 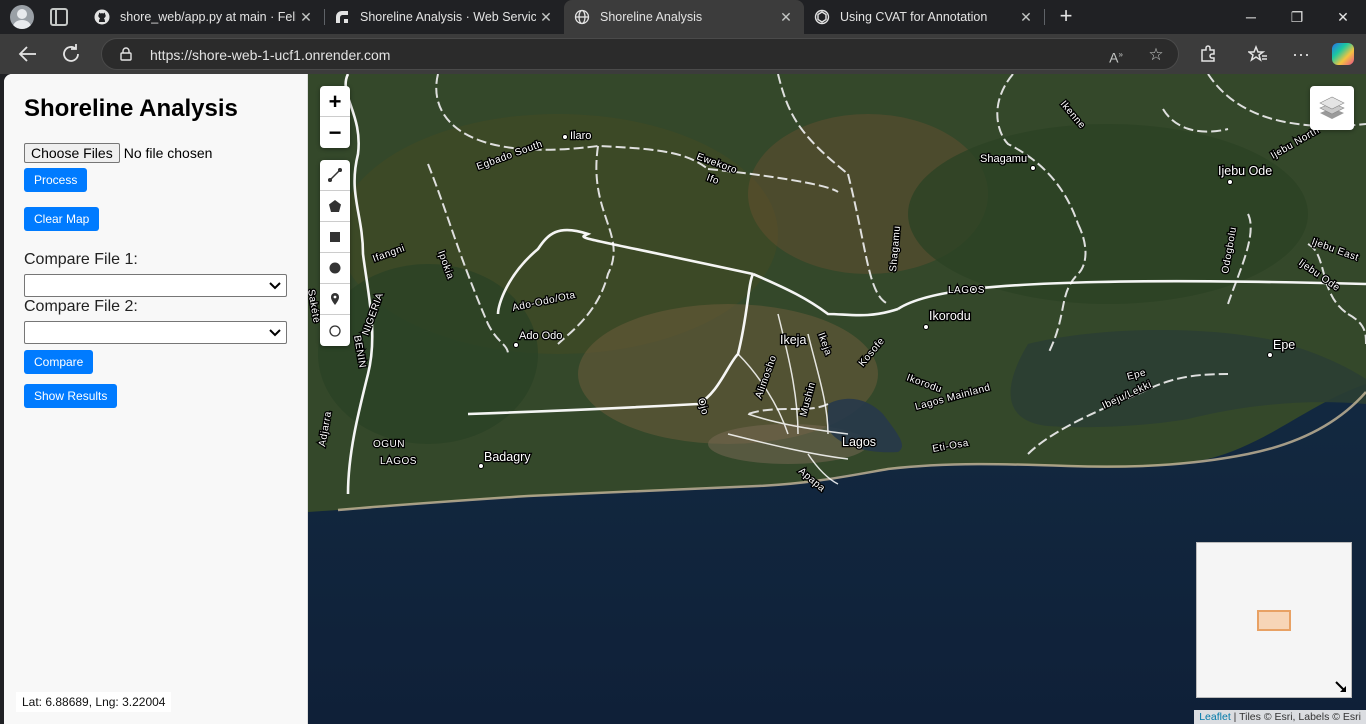 What do you see at coordinates (208, 17) in the screenshot?
I see `tab-title: shore_web/app.py at main · FelixE` at bounding box center [208, 17].